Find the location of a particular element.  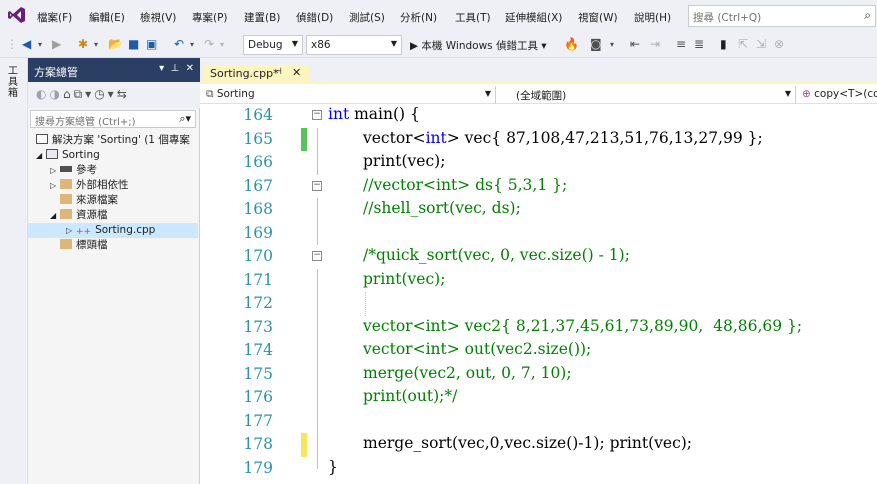

pending-changes-icon: ◷▾ is located at coordinates (105, 94).